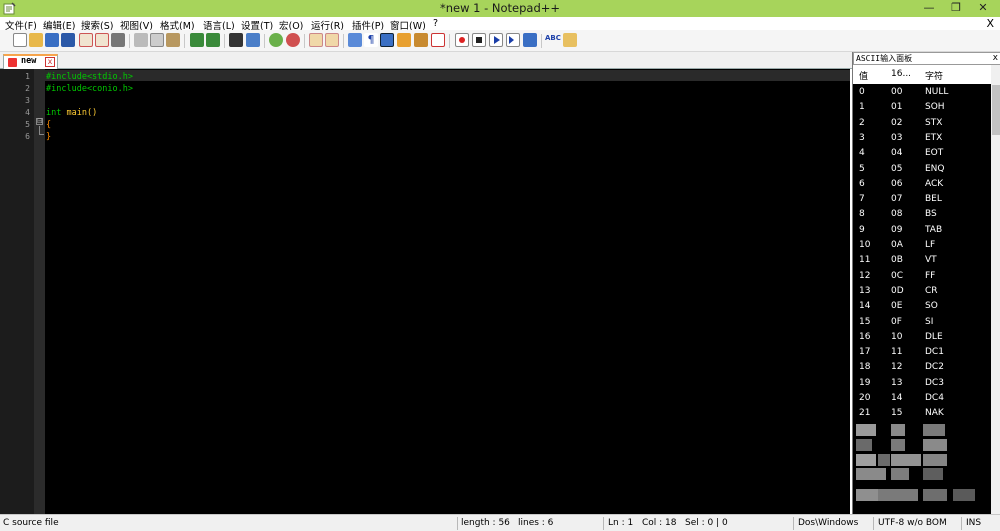 Image resolution: width=1000 pixels, height=531 pixels. Describe the element at coordinates (922, 92) in the screenshot. I see `ascii-row: 0 00 NULL` at that location.